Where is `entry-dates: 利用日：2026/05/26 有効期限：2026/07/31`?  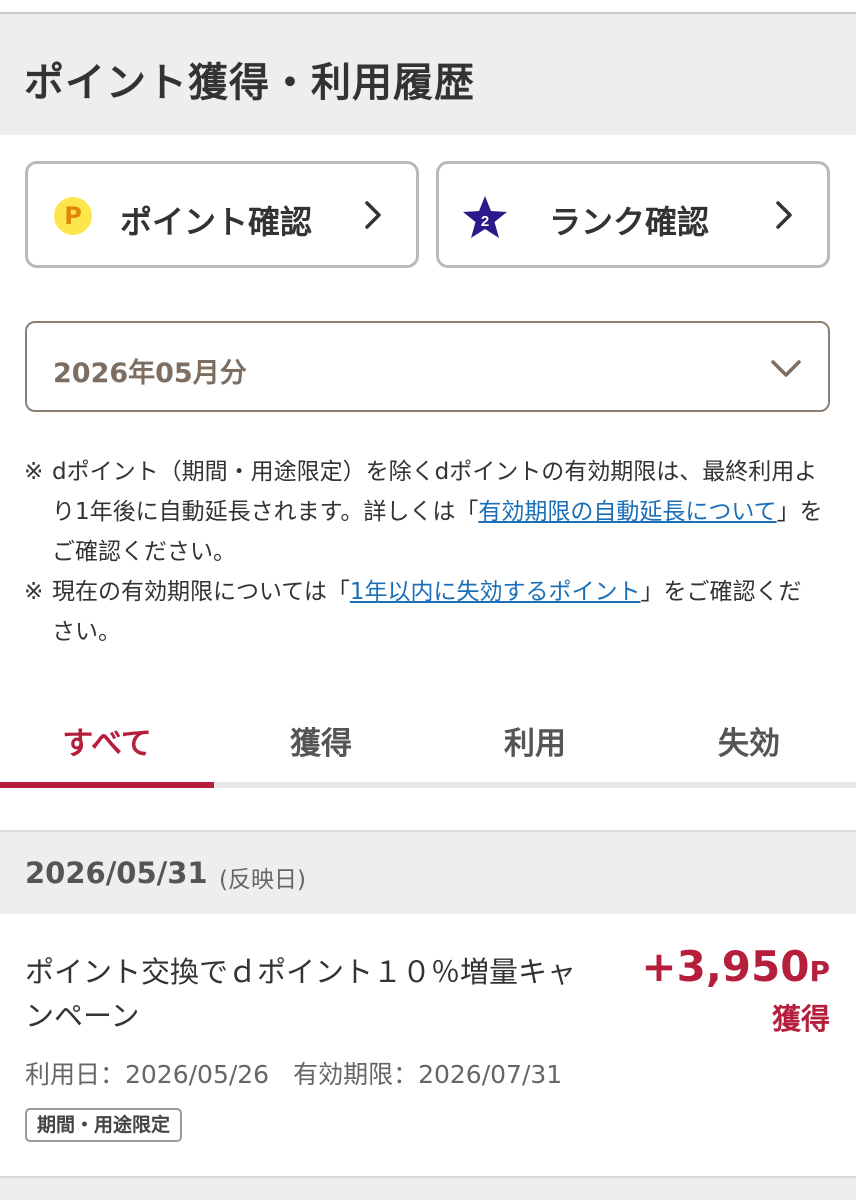 entry-dates: 利用日：2026/05/26 有効期限：2026/07/31 is located at coordinates (293, 1073).